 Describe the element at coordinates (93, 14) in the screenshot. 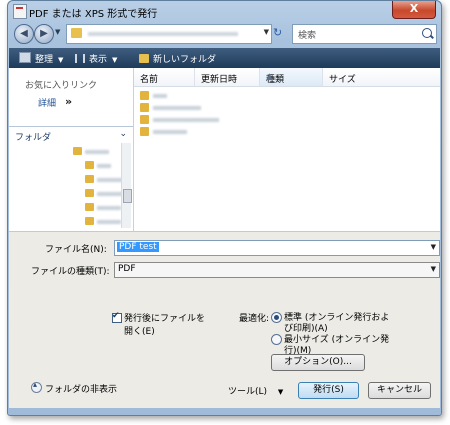

I see `window-title: PDF または XPS 形式で発行` at that location.